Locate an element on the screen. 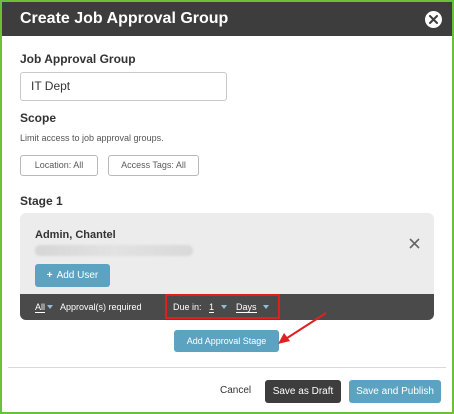  dialog-header: Create Job Approval Group is located at coordinates (227, 19).